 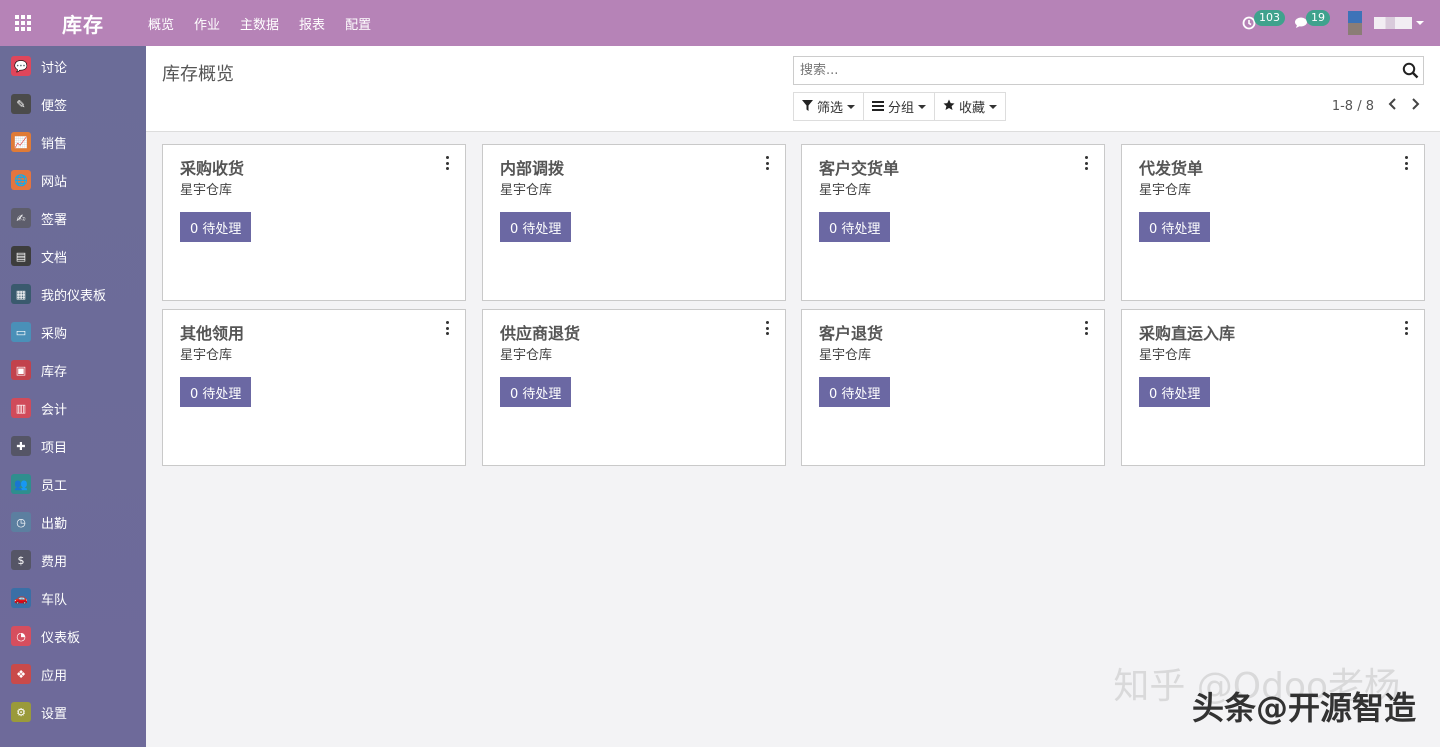 What do you see at coordinates (1089, 70) in the screenshot?
I see `search-input` at bounding box center [1089, 70].